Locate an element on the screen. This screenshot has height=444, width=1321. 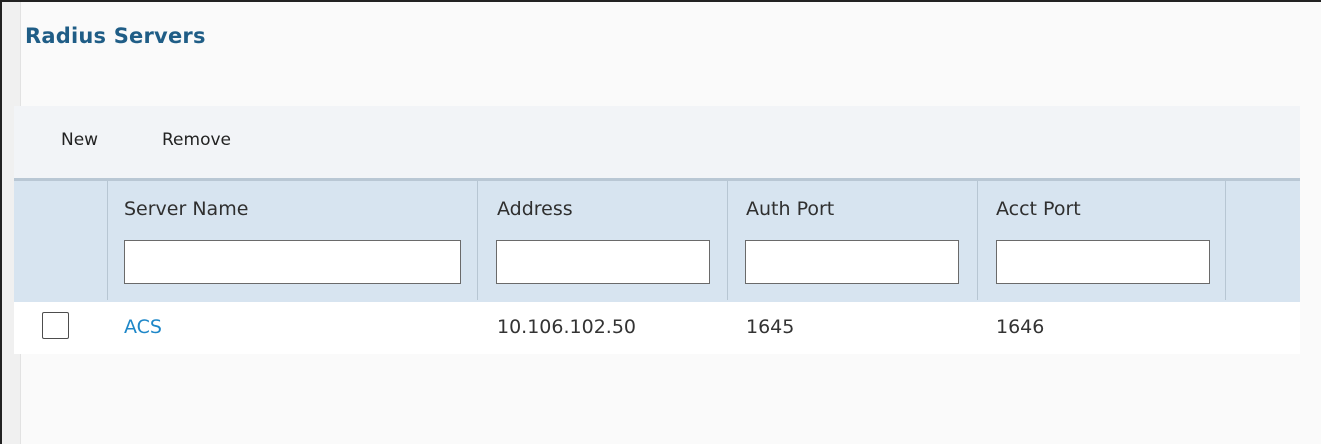
column-header-acct-port: Acct Port is located at coordinates (1038, 209).